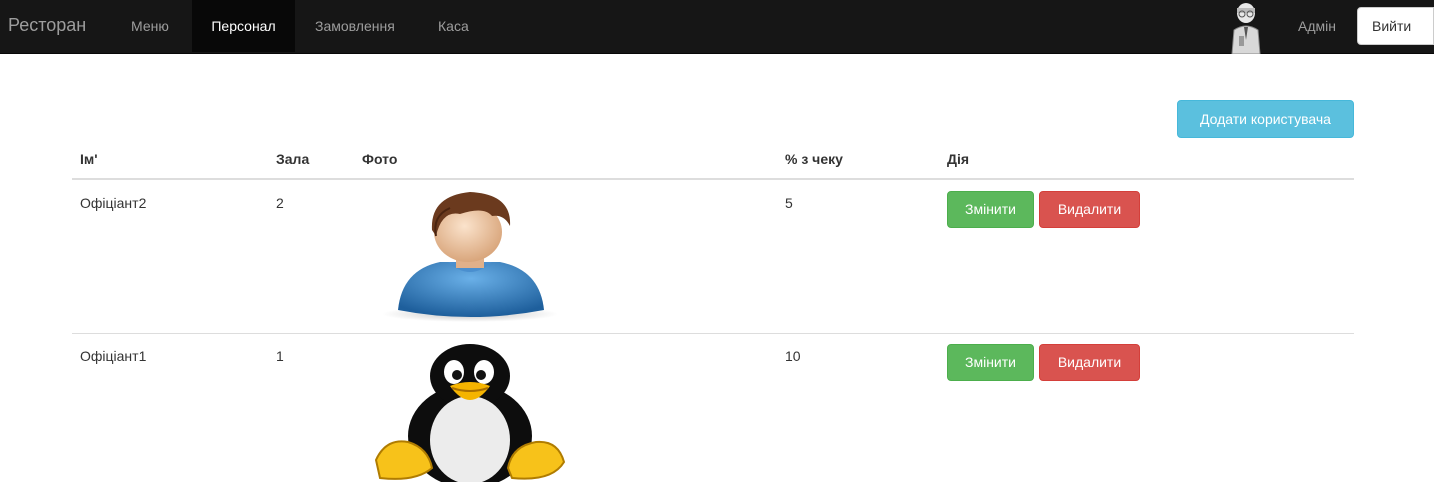 The image size is (1434, 487). What do you see at coordinates (1395, 26) in the screenshot?
I see `logout-button: Вийти` at bounding box center [1395, 26].